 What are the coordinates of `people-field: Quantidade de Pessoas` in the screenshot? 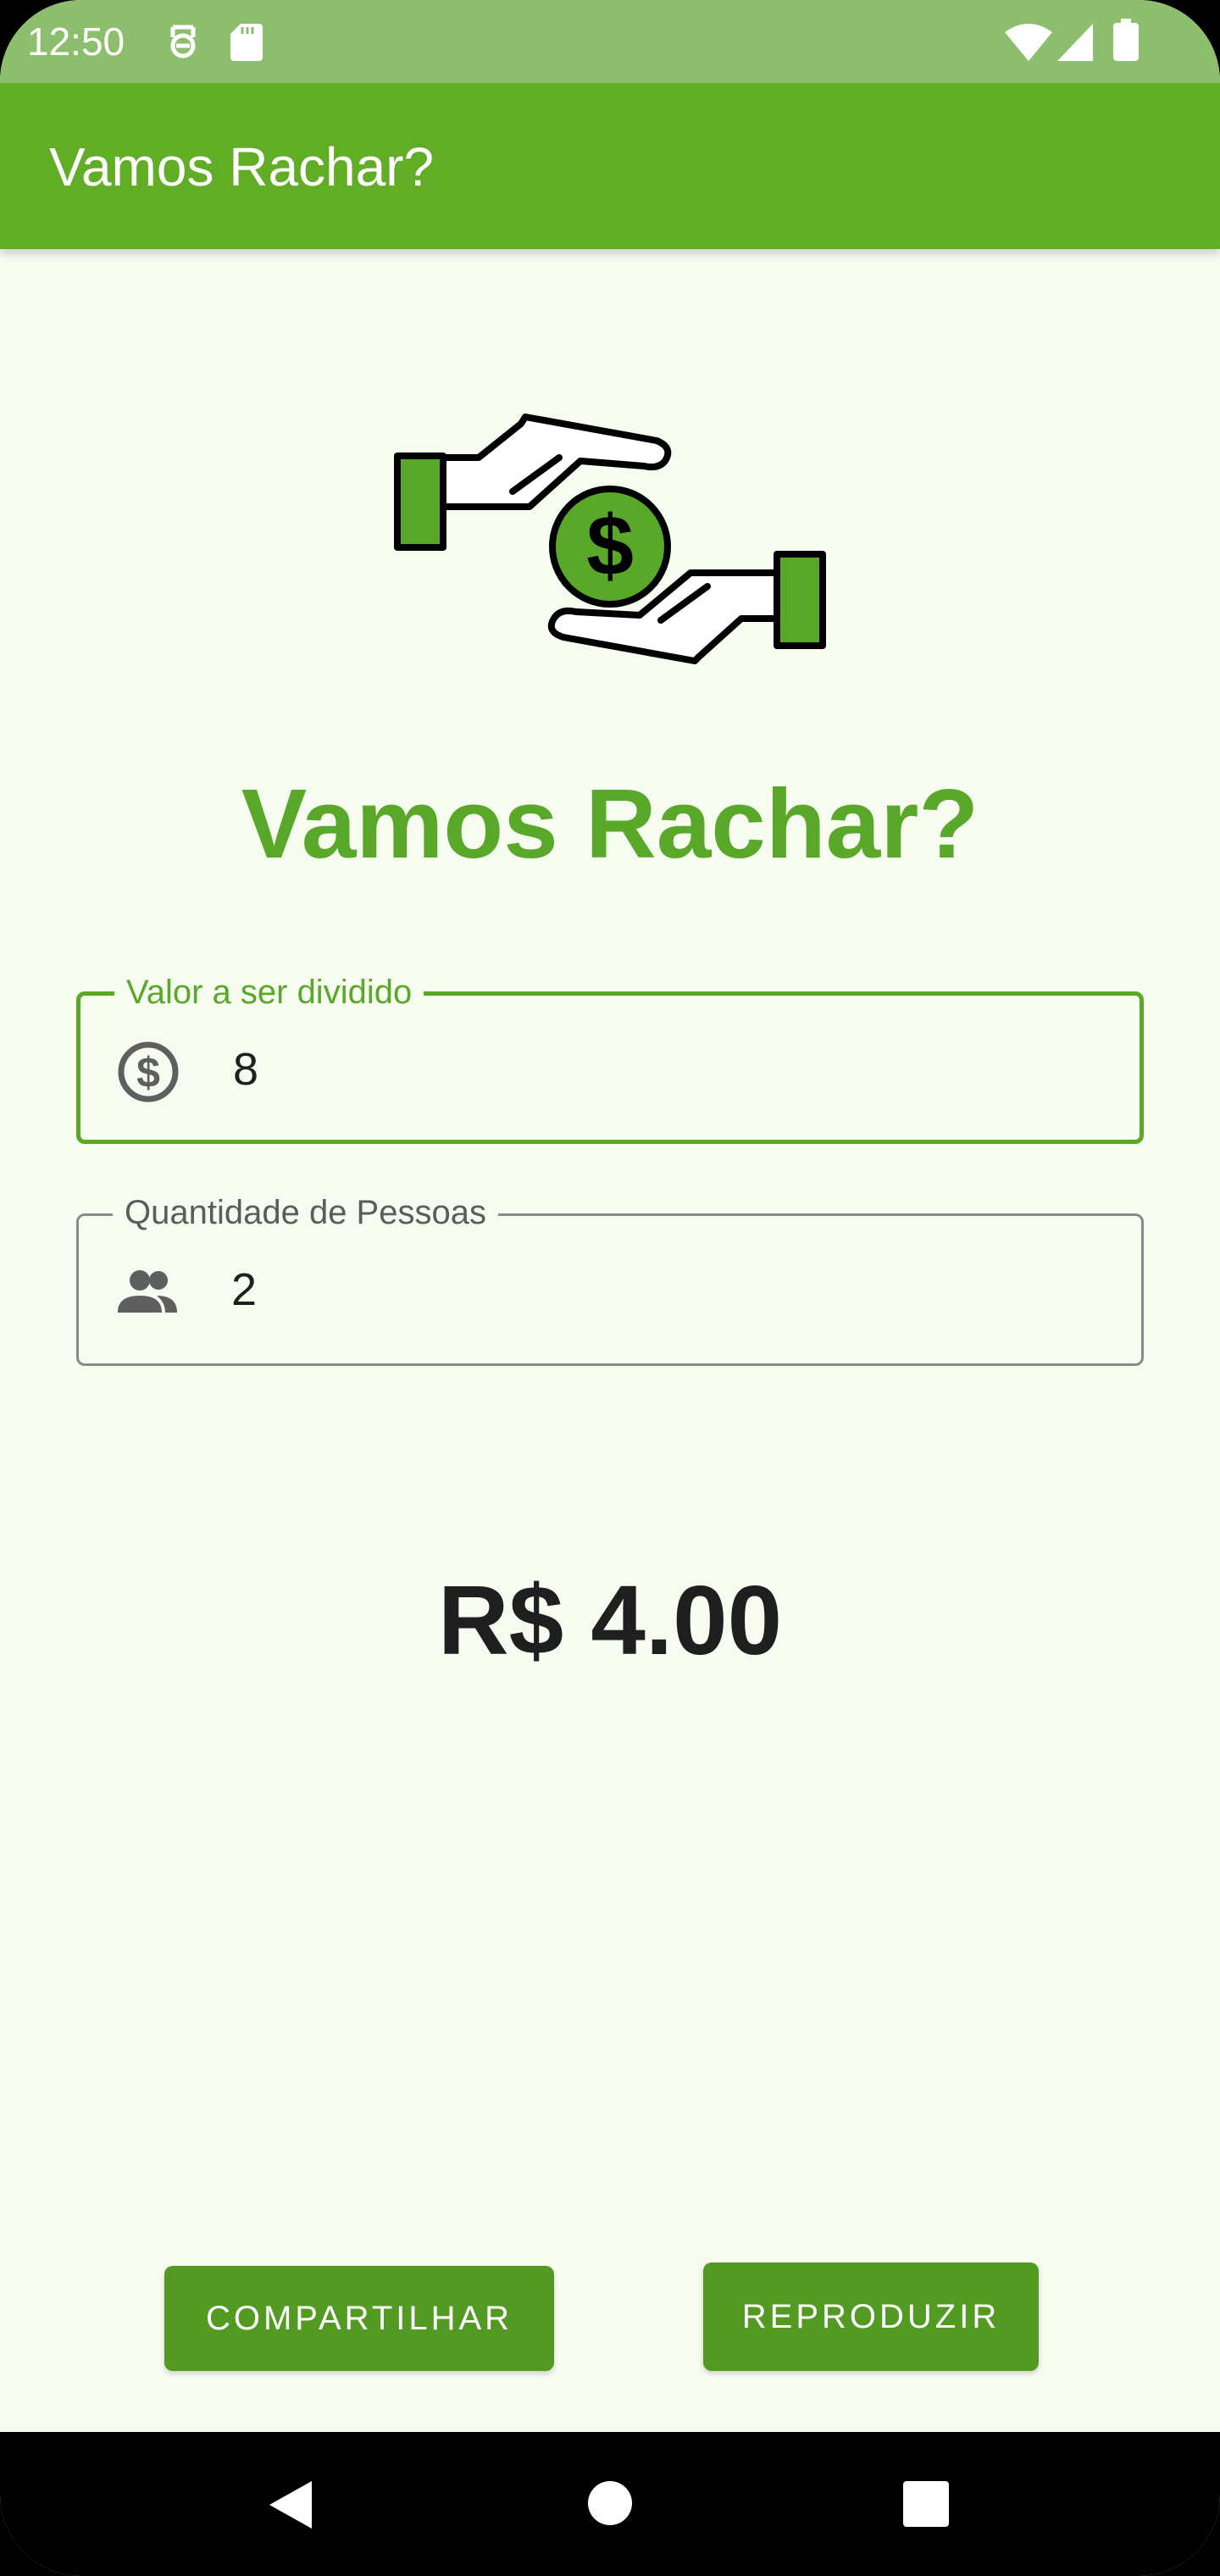 It's located at (610, 1280).